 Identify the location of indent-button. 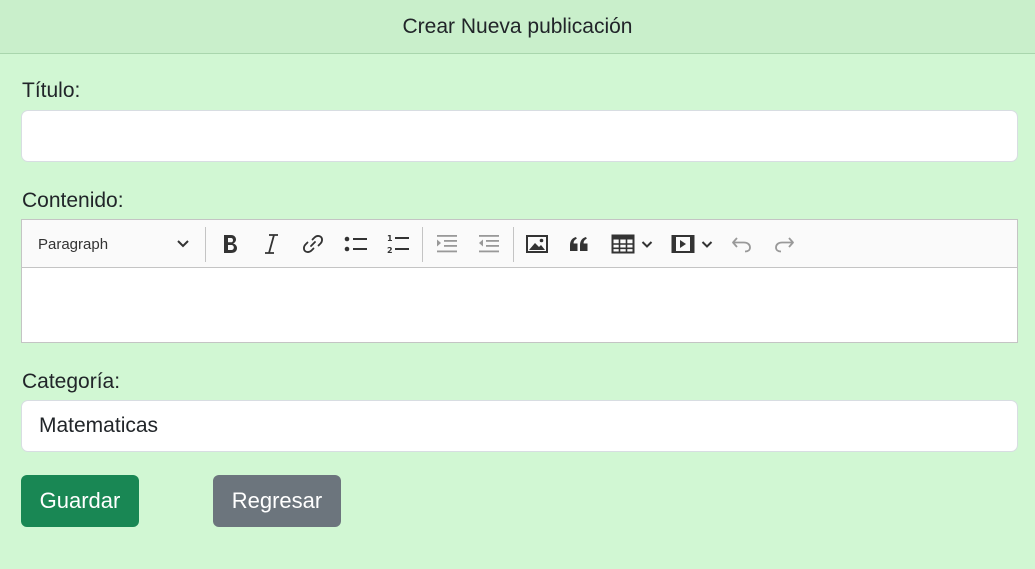
(447, 244).